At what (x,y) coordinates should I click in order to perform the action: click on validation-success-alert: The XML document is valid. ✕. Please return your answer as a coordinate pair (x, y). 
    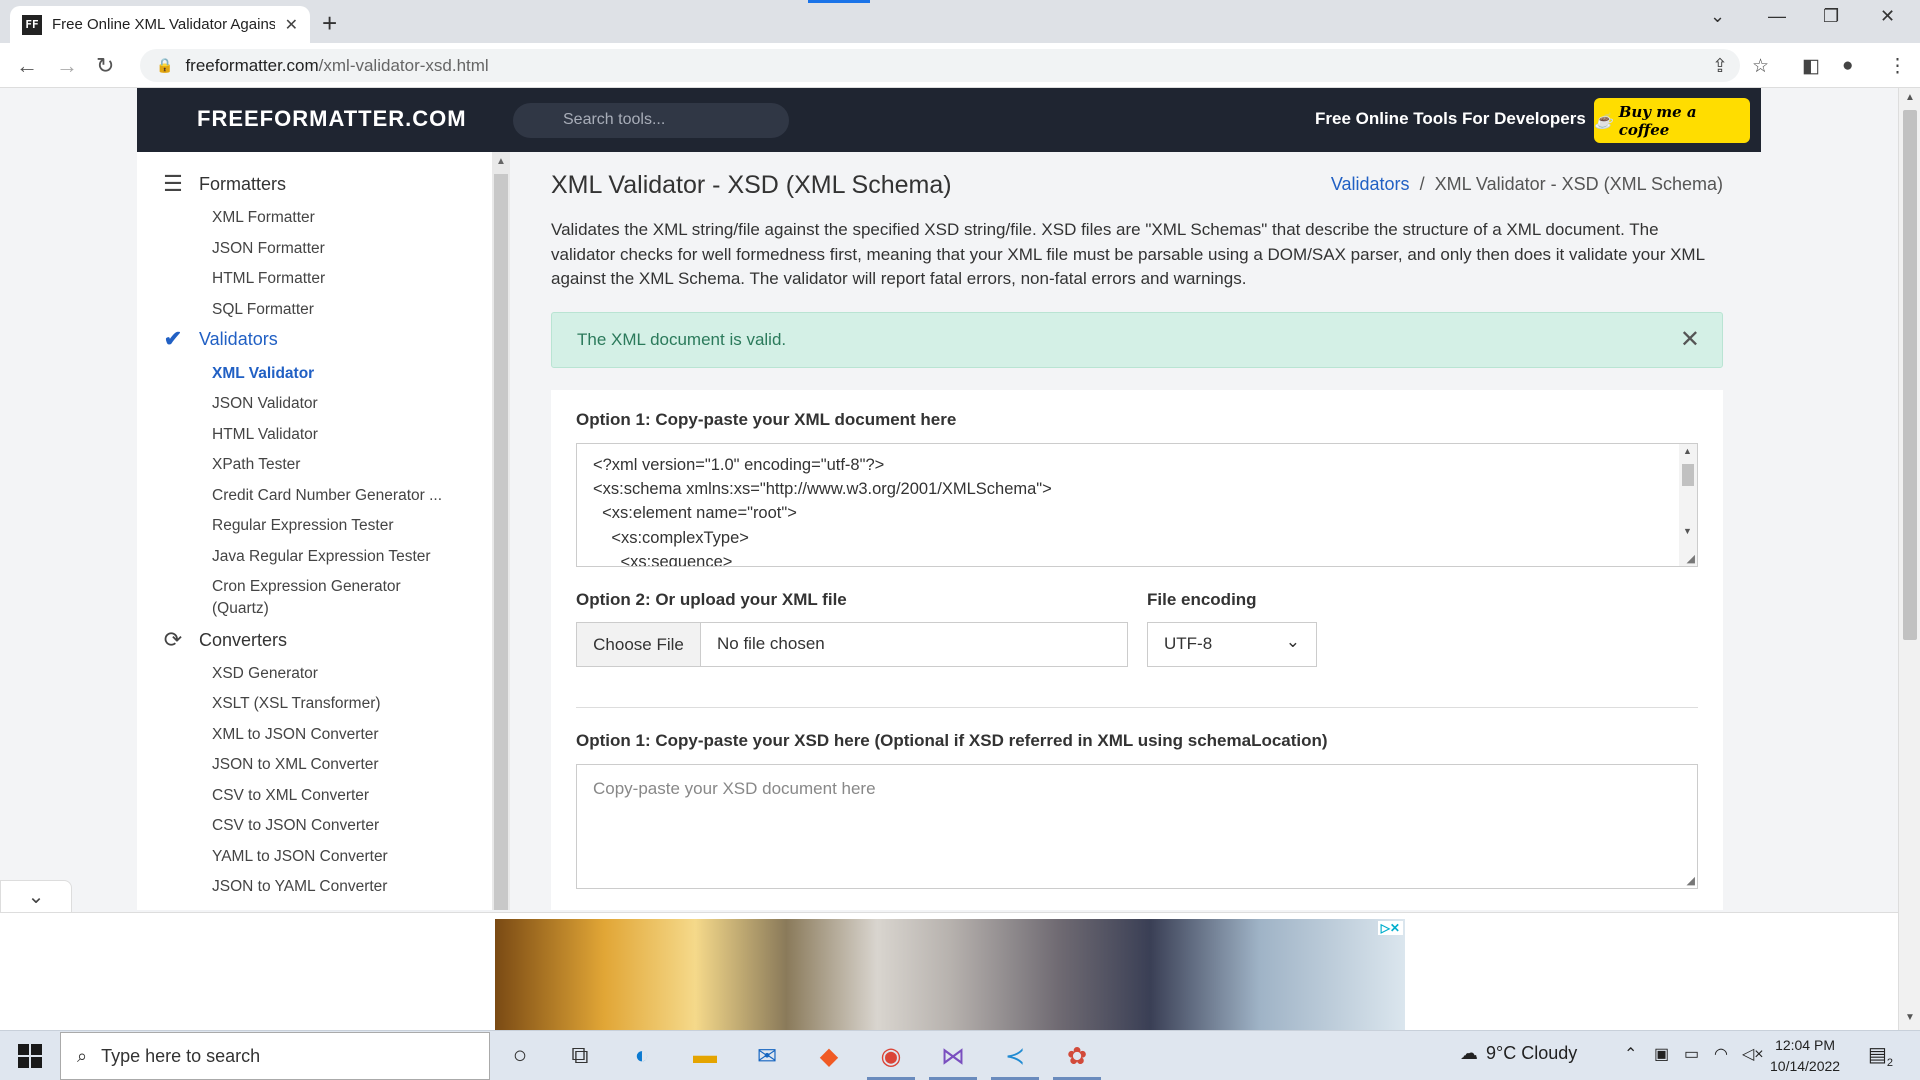
    Looking at the image, I should click on (1137, 340).